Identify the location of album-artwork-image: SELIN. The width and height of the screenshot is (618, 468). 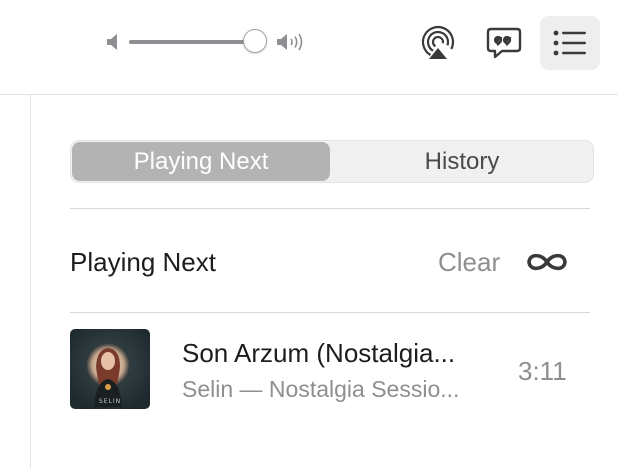
(110, 369).